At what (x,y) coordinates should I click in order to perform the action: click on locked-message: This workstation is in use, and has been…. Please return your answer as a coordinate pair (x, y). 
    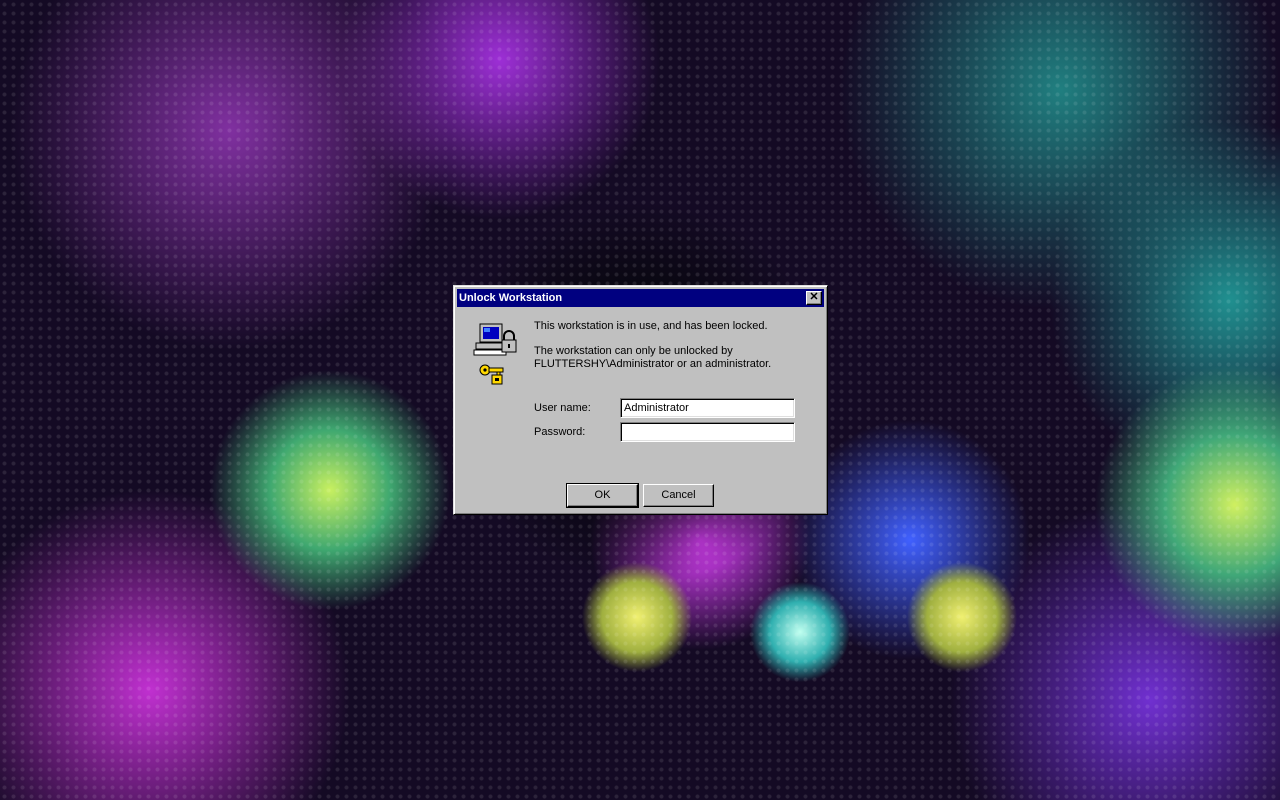
    Looking at the image, I should click on (651, 326).